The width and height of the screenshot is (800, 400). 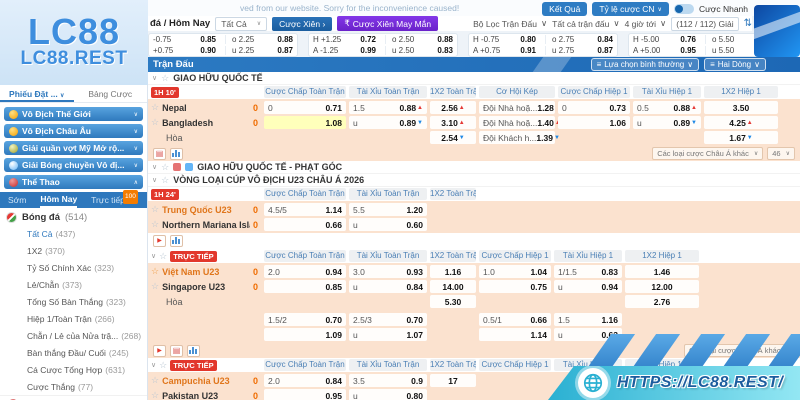 I want to click on odds-cell: 1.0 1.04, so click(x=515, y=271).